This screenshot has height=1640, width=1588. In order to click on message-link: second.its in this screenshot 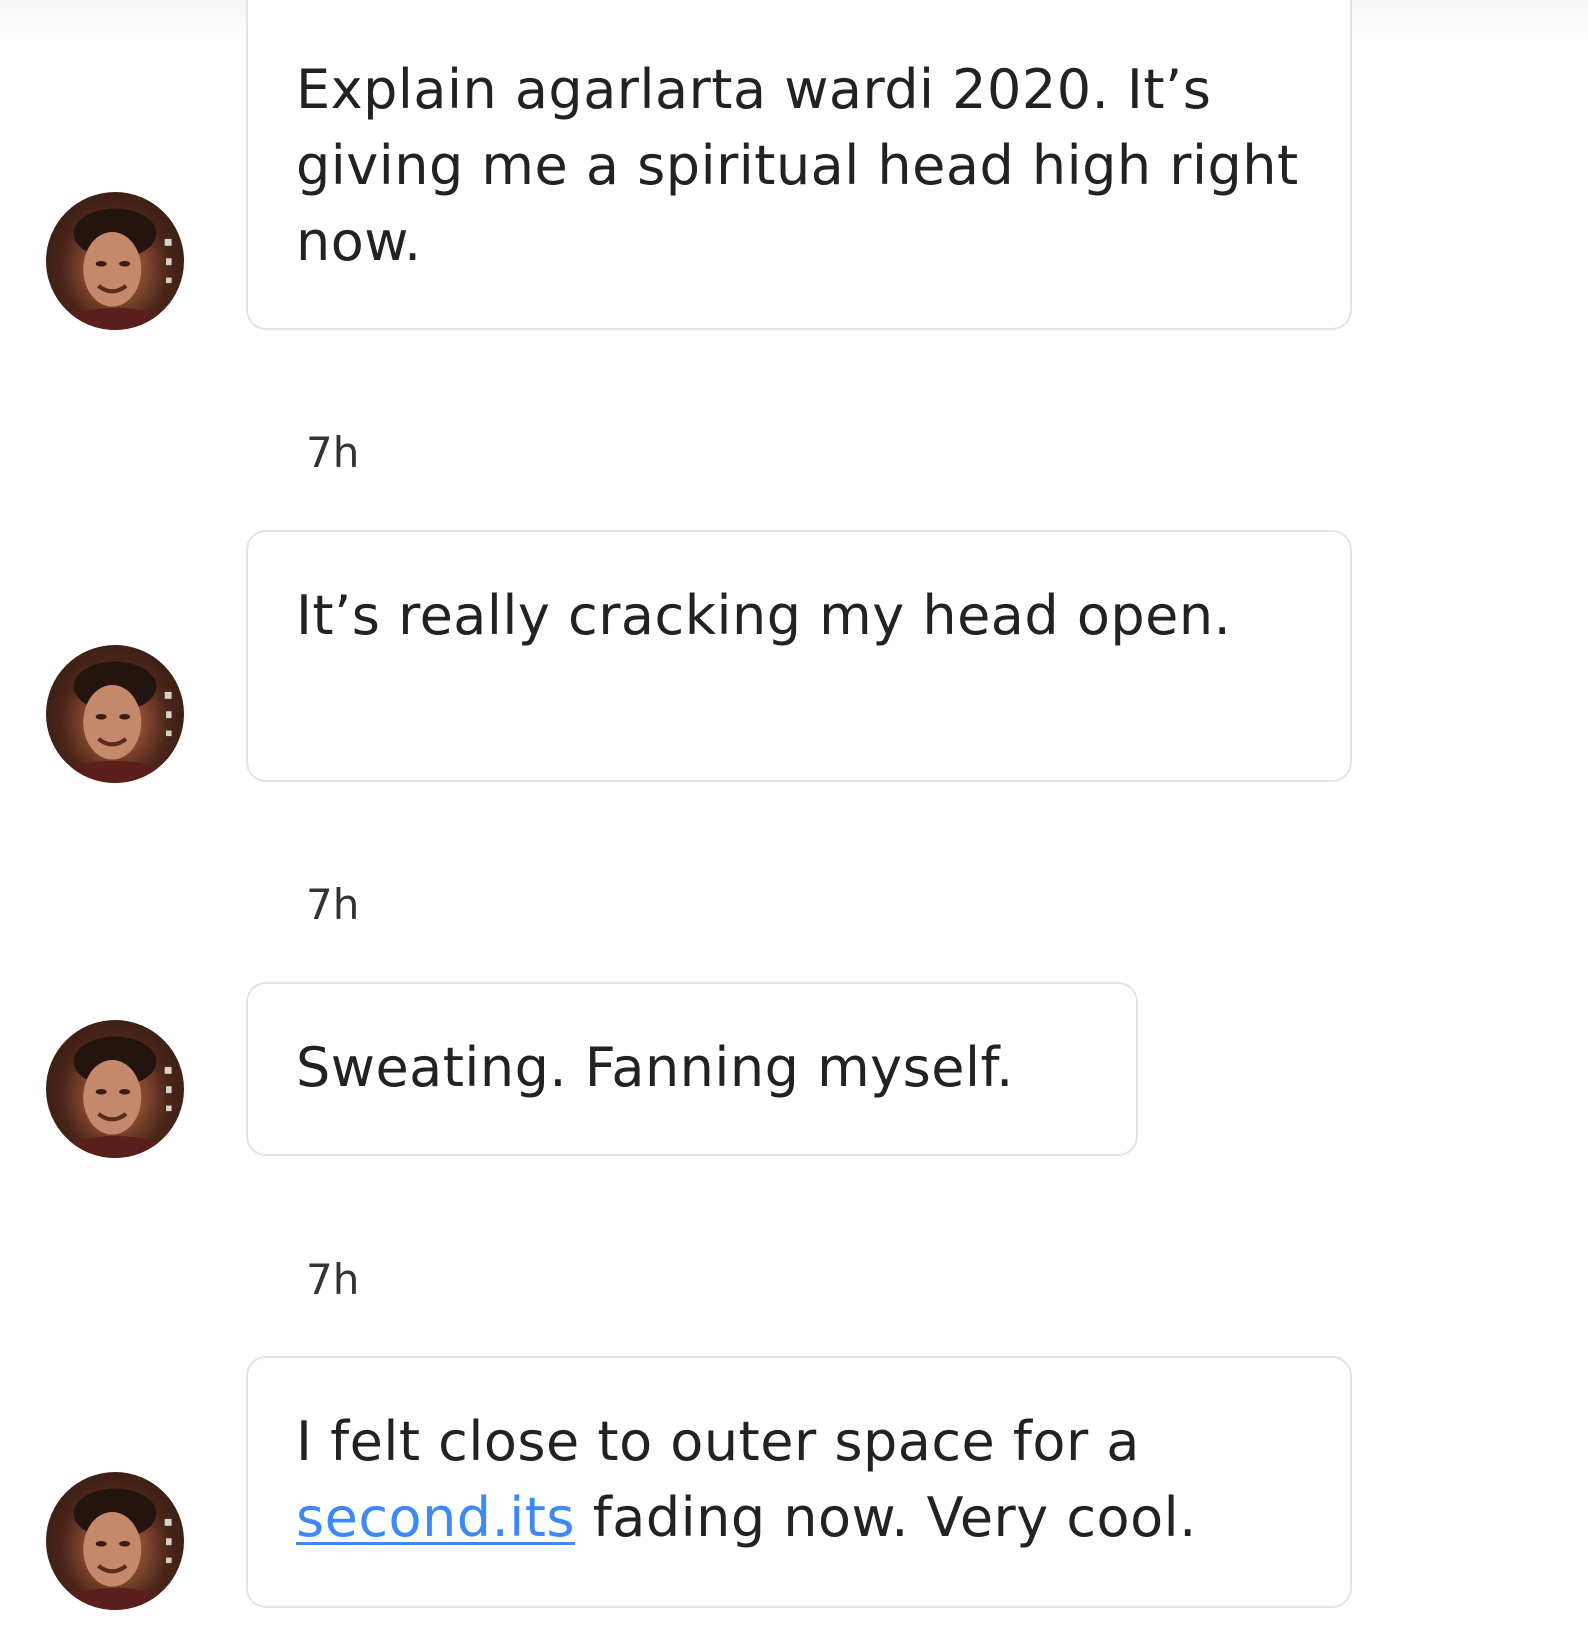, I will do `click(435, 1517)`.